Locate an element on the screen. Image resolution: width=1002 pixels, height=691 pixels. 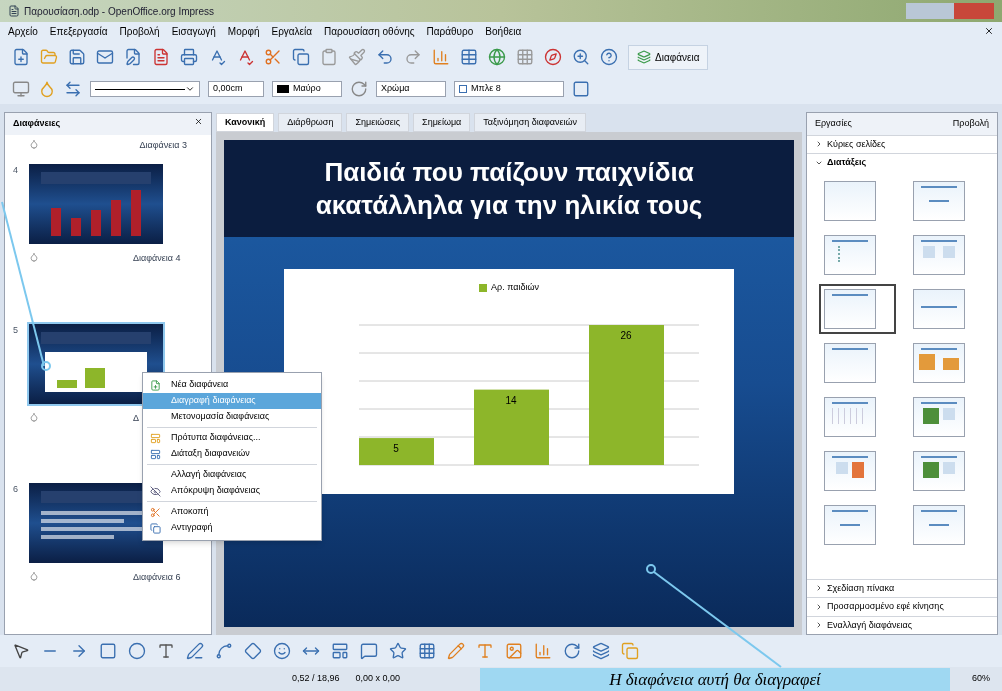
menu-item: Παράθυρο is located at coordinates (450, 31).